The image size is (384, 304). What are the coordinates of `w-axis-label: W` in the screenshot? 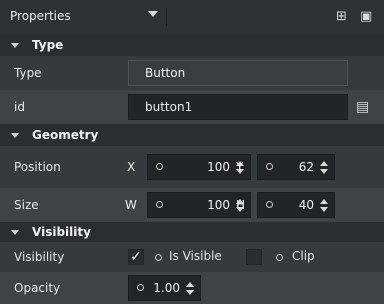 It's located at (131, 205).